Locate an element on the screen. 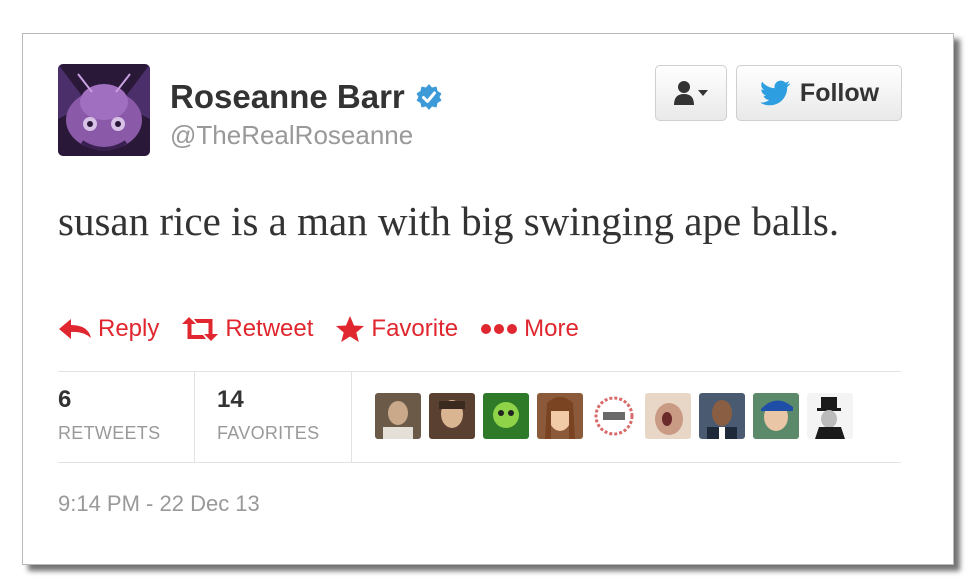 The width and height of the screenshot is (980, 585). follow-button: Follow is located at coordinates (819, 93).